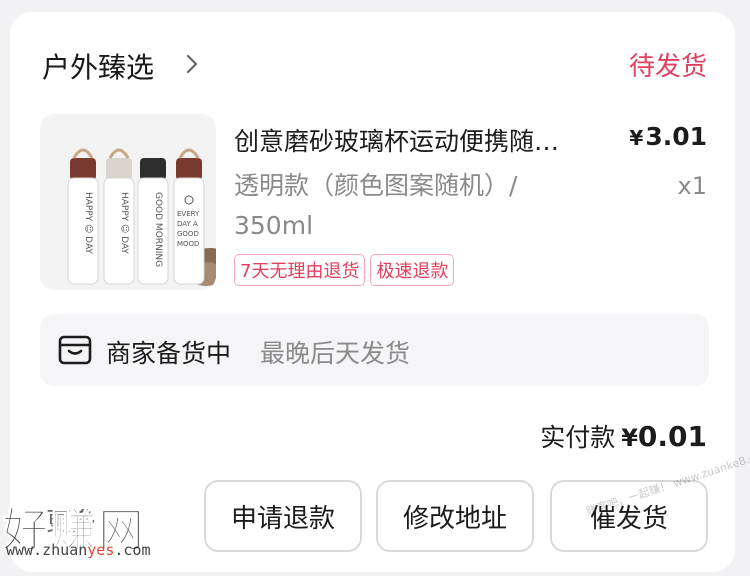  Describe the element at coordinates (283, 516) in the screenshot. I see `apply-refund-button: 申请退款` at that location.